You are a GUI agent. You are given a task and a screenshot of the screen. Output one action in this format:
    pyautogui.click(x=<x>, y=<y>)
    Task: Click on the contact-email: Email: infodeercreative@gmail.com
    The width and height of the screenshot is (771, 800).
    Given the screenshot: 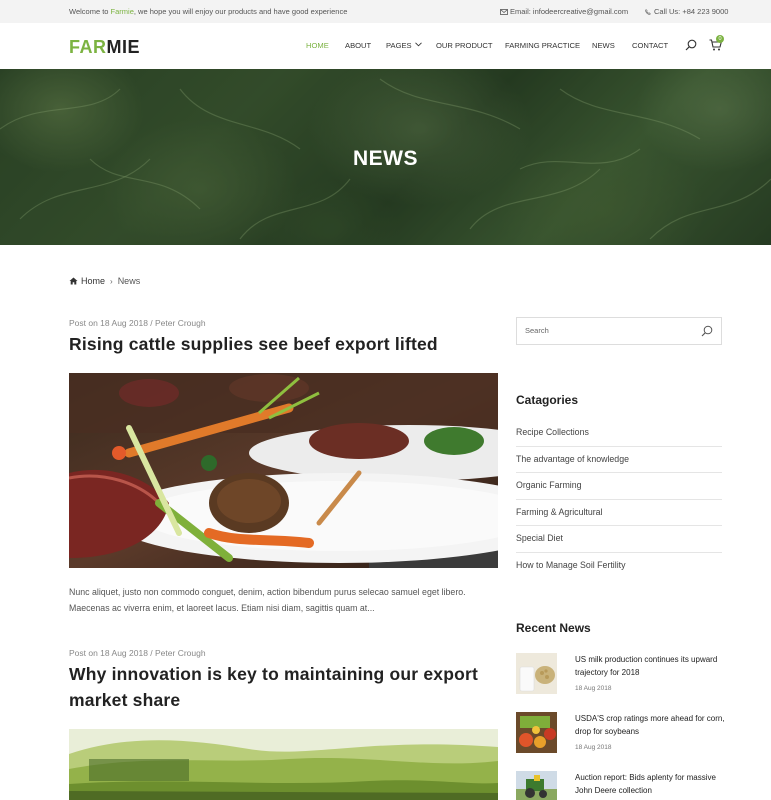 What is the action you would take?
    pyautogui.click(x=564, y=11)
    